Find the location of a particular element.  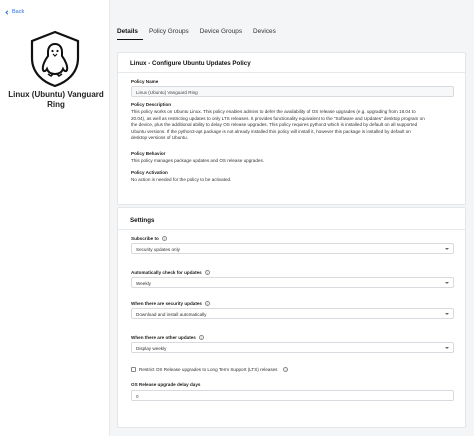

security-updates-select-value: Download and install automatically is located at coordinates (171, 314).